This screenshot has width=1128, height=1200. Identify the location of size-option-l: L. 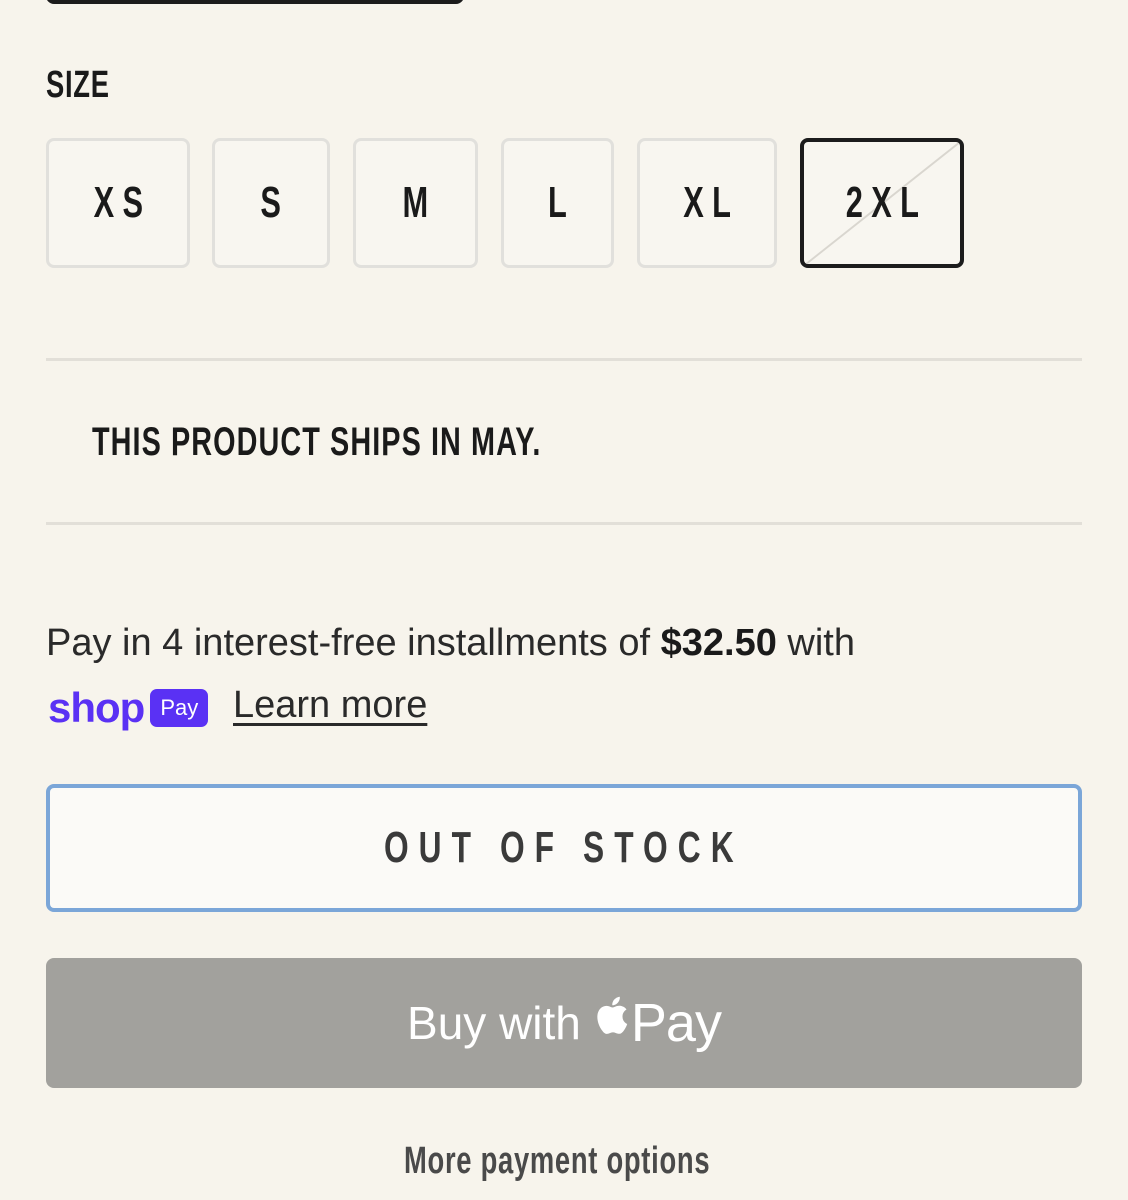
(557, 203).